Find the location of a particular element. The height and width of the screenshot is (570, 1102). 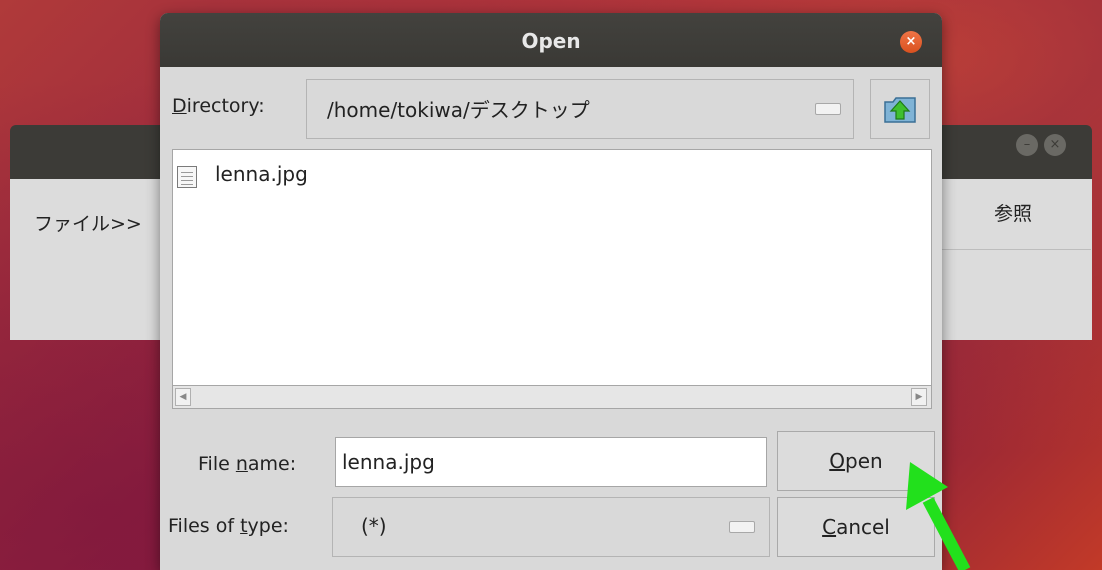

files-of-type-combobox: (*) is located at coordinates (551, 527).